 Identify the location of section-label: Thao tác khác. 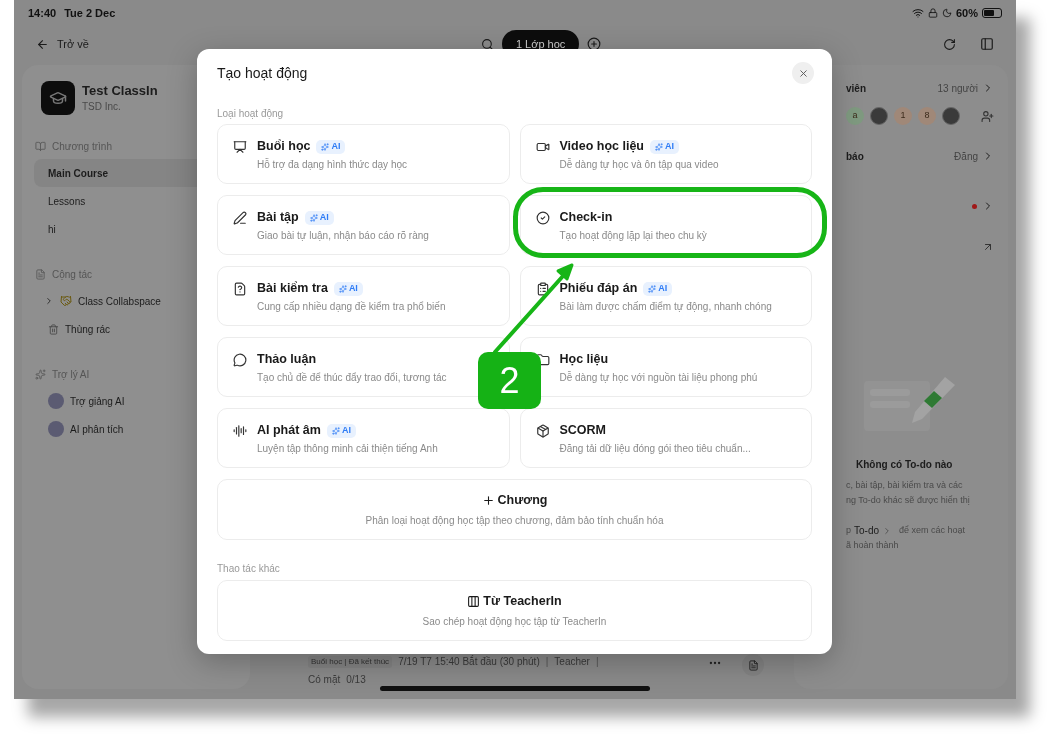
(248, 569).